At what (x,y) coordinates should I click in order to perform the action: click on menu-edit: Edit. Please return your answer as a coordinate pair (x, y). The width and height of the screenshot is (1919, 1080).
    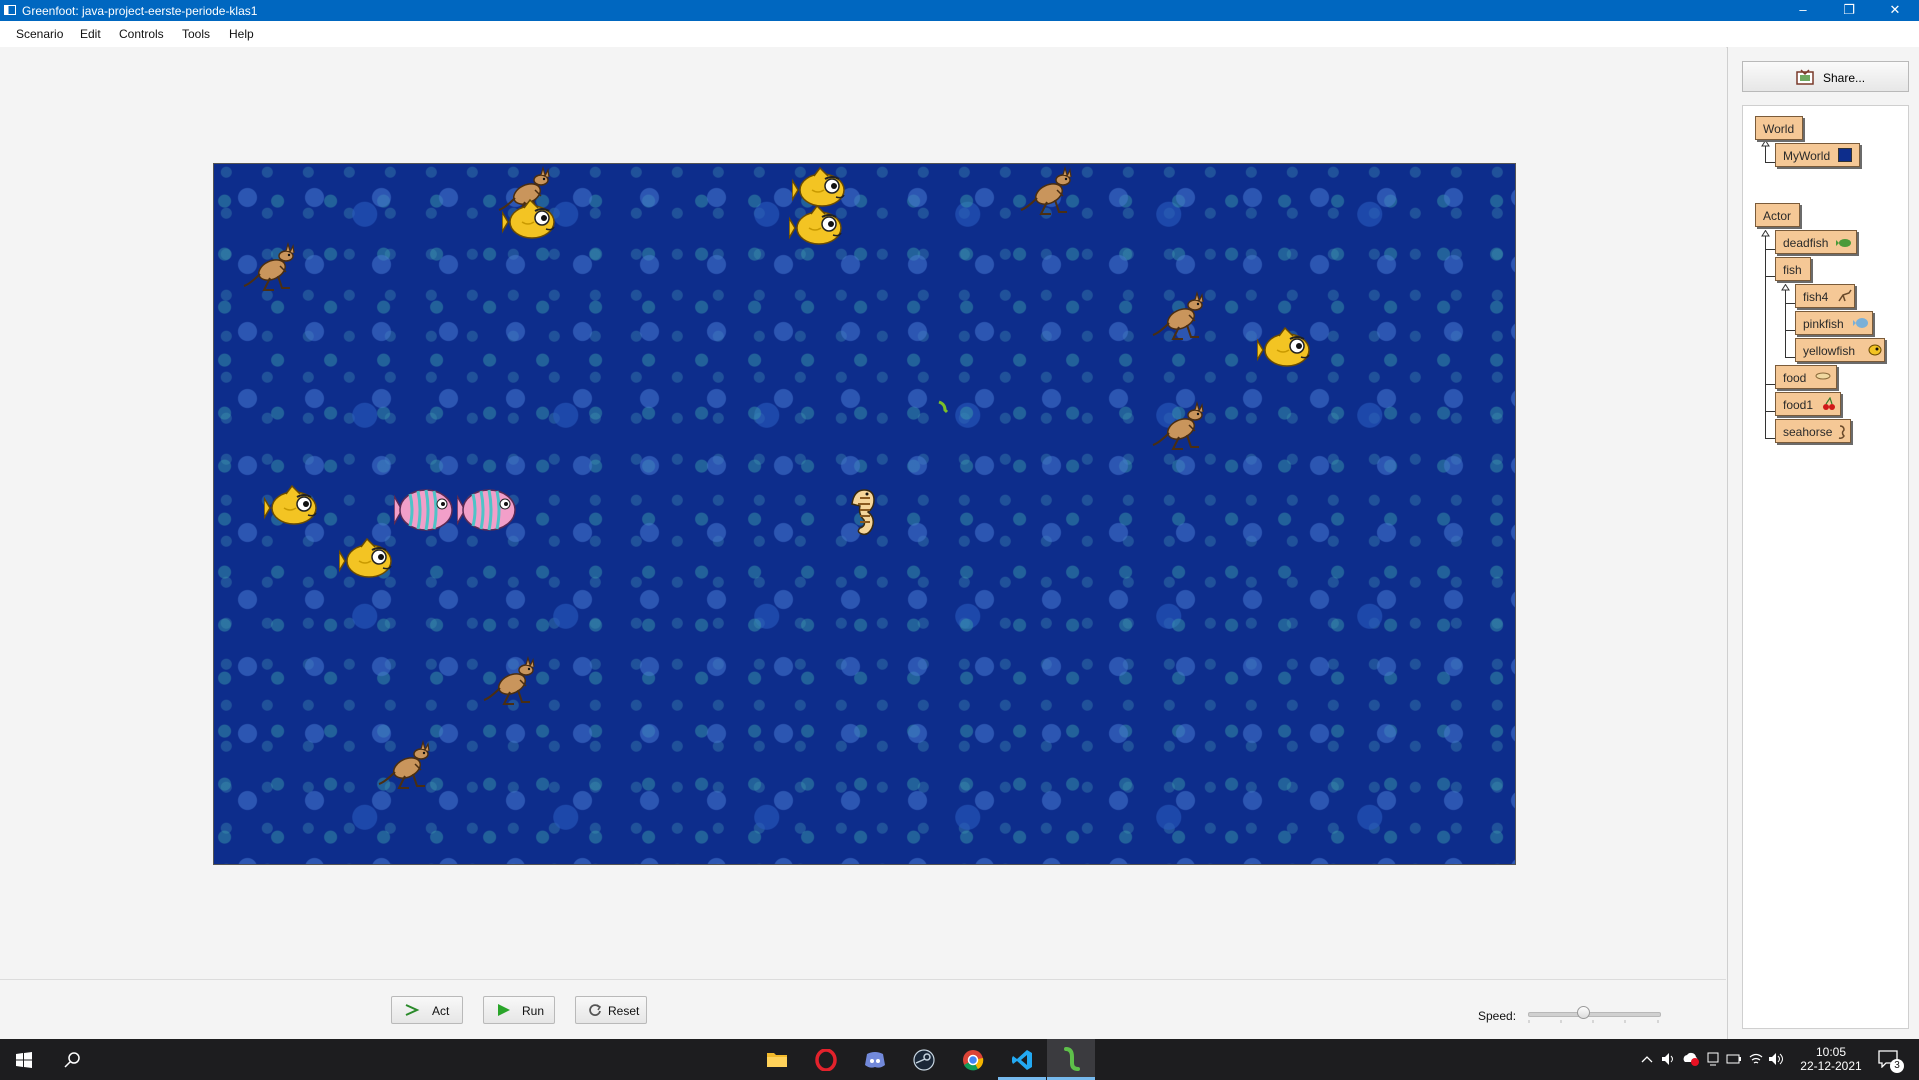
    Looking at the image, I should click on (90, 34).